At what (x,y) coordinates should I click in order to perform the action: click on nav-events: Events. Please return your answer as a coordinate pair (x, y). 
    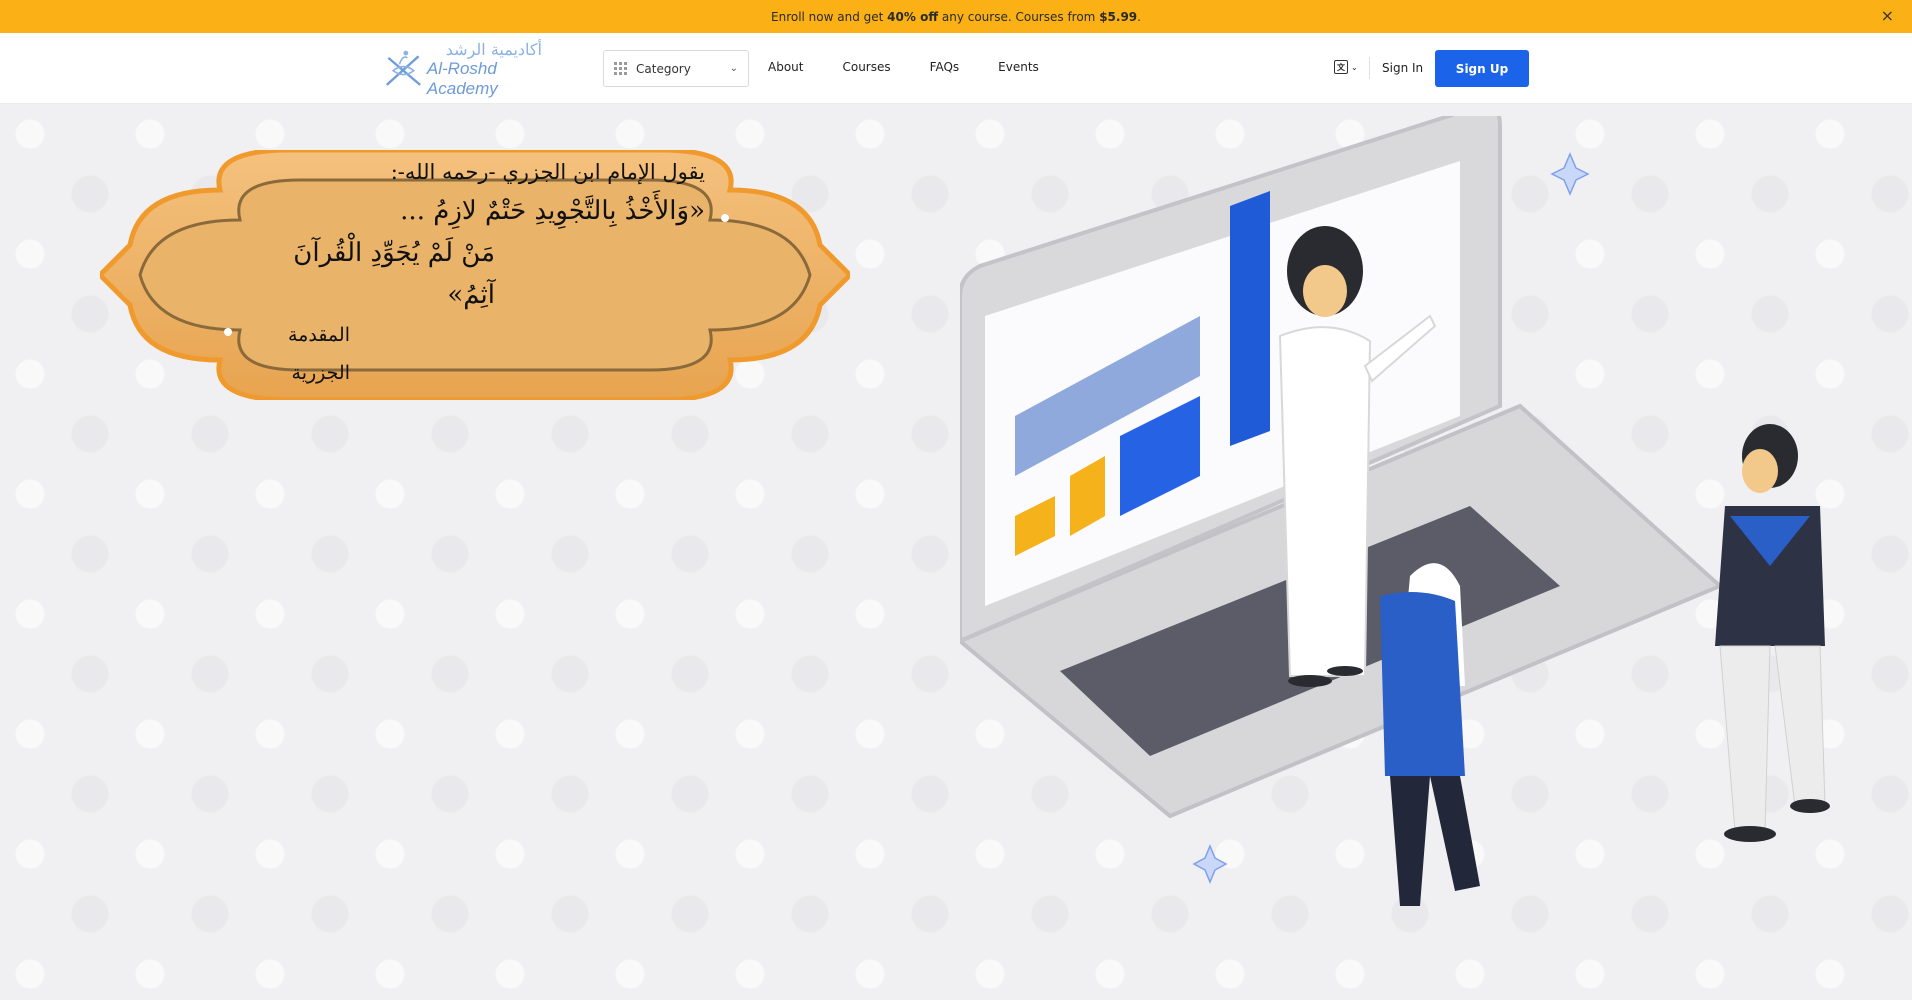
    Looking at the image, I should click on (1018, 67).